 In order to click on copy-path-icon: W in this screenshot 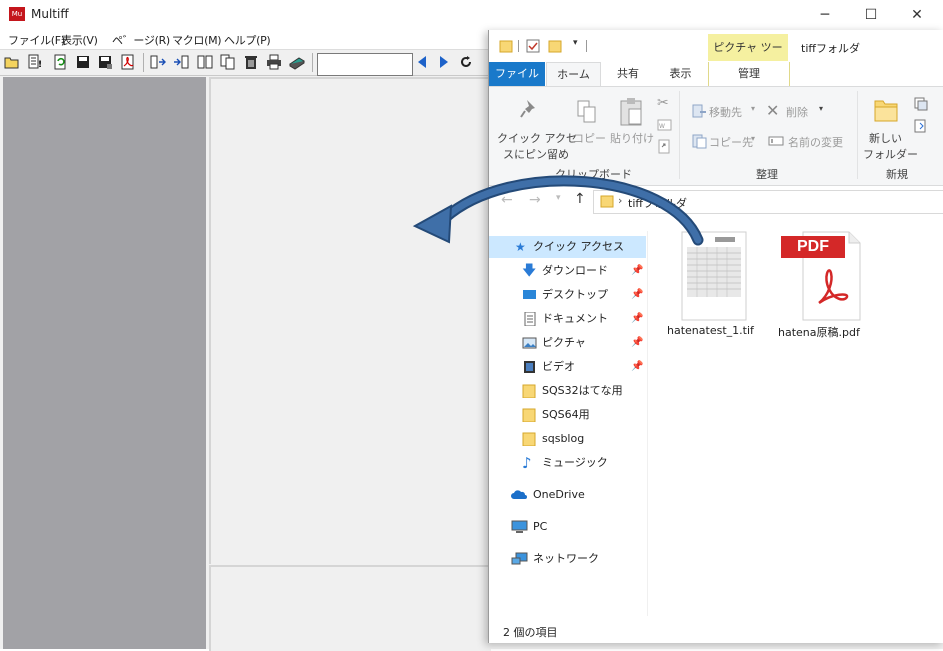, I will do `click(664, 125)`.